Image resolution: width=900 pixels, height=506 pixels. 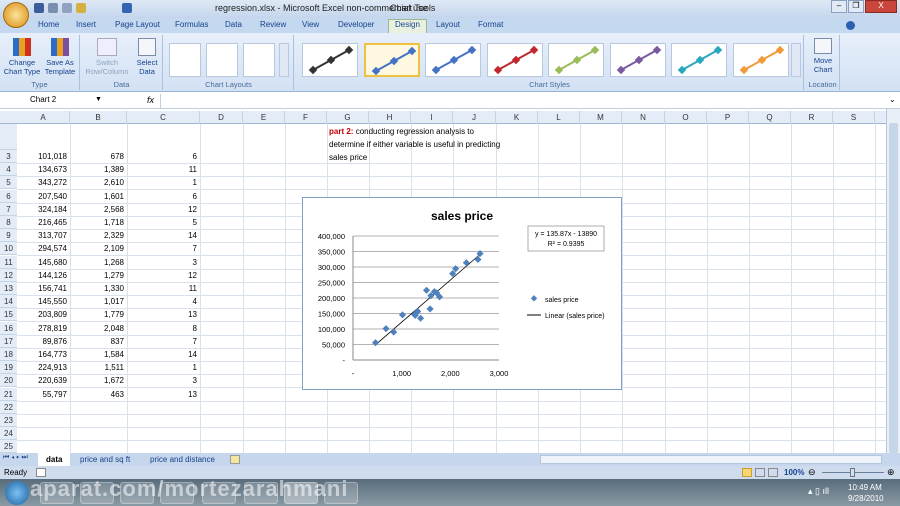 I want to click on move-chart-button: Move Chart, so click(x=823, y=56).